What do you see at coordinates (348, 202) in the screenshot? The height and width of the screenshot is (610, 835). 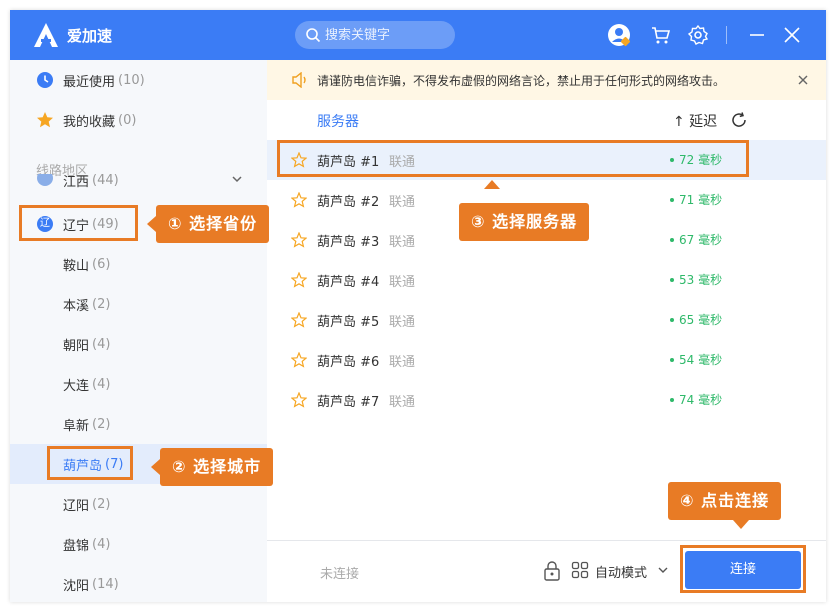 I see `server-name: 葫芦岛 #2` at bounding box center [348, 202].